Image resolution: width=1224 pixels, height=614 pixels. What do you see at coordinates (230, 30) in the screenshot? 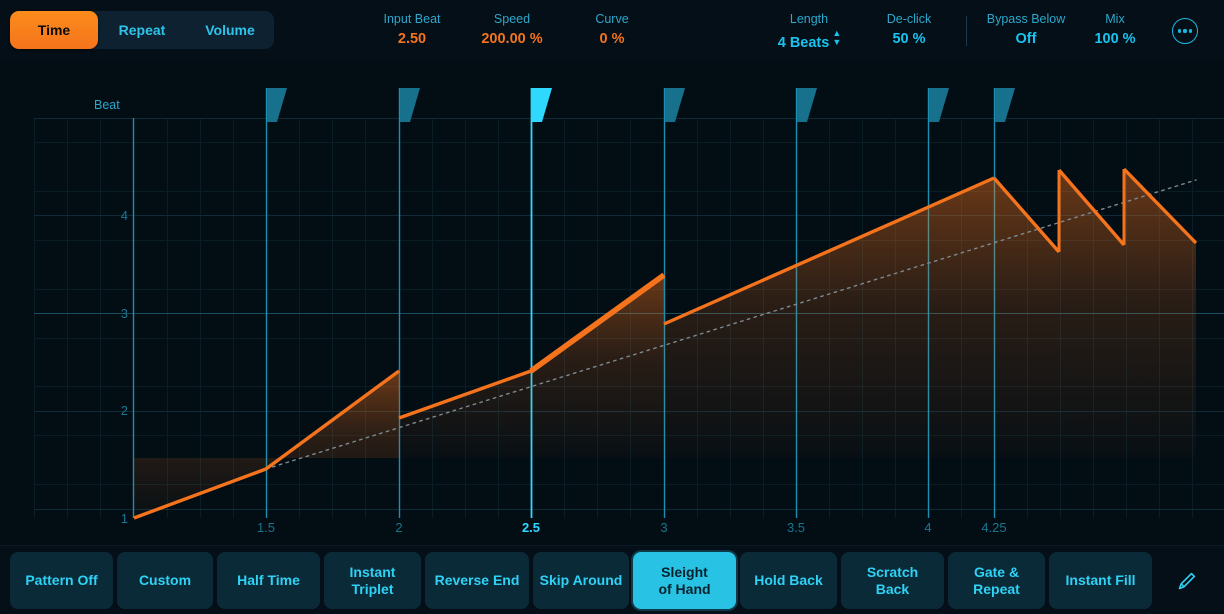
I see `tab-volume: Volume` at bounding box center [230, 30].